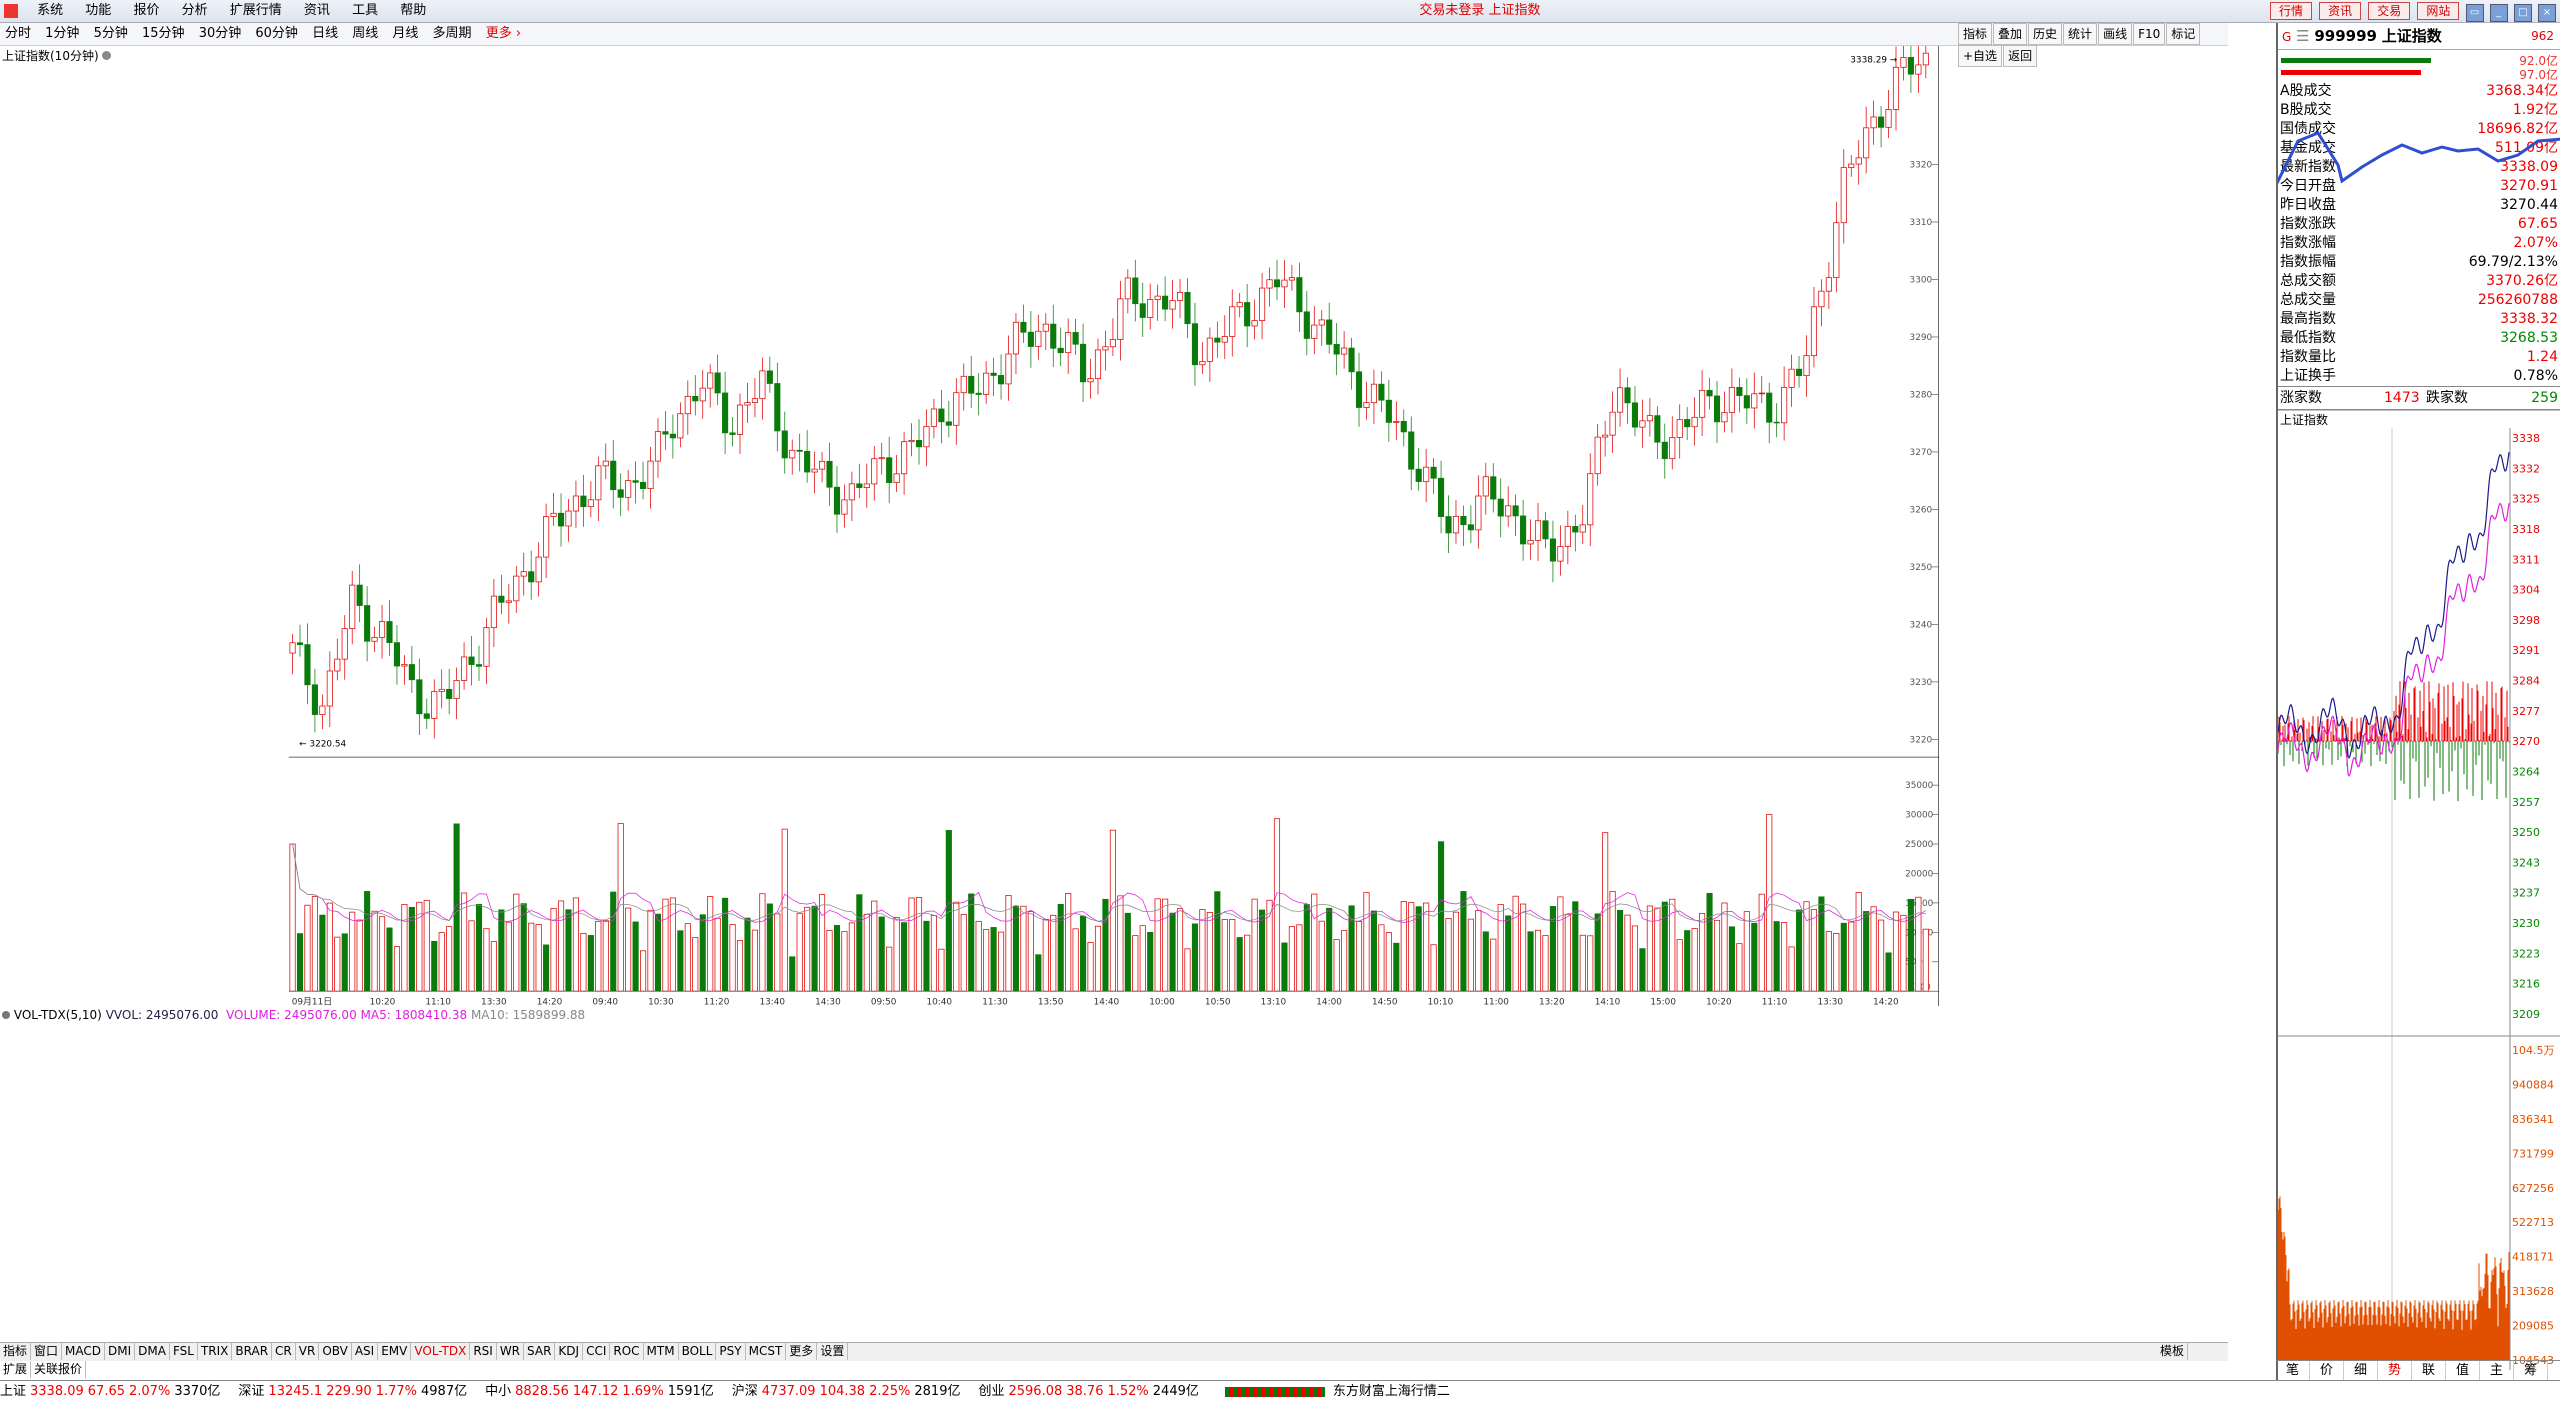  I want to click on trade-button: 交易, so click(2389, 11).